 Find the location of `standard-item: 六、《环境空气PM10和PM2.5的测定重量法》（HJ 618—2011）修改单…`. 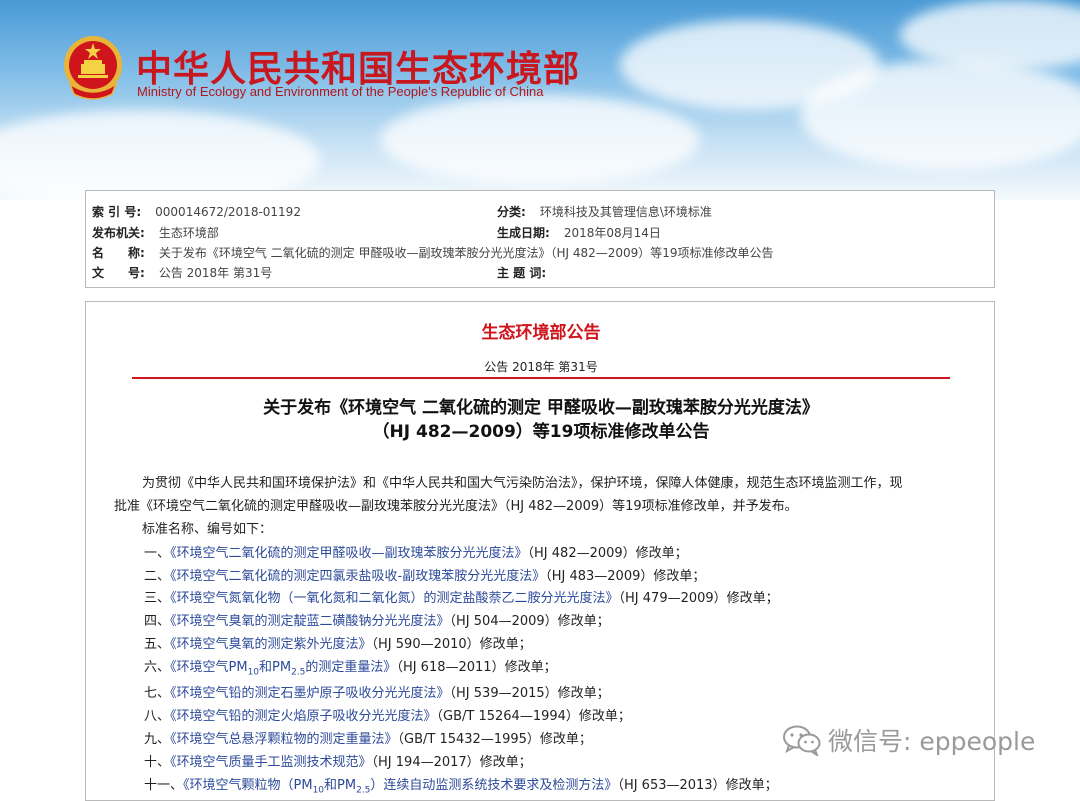

standard-item: 六、《环境空气PM10和PM2.5的测定重量法》（HJ 618—2011）修改单… is located at coordinates (350, 667).